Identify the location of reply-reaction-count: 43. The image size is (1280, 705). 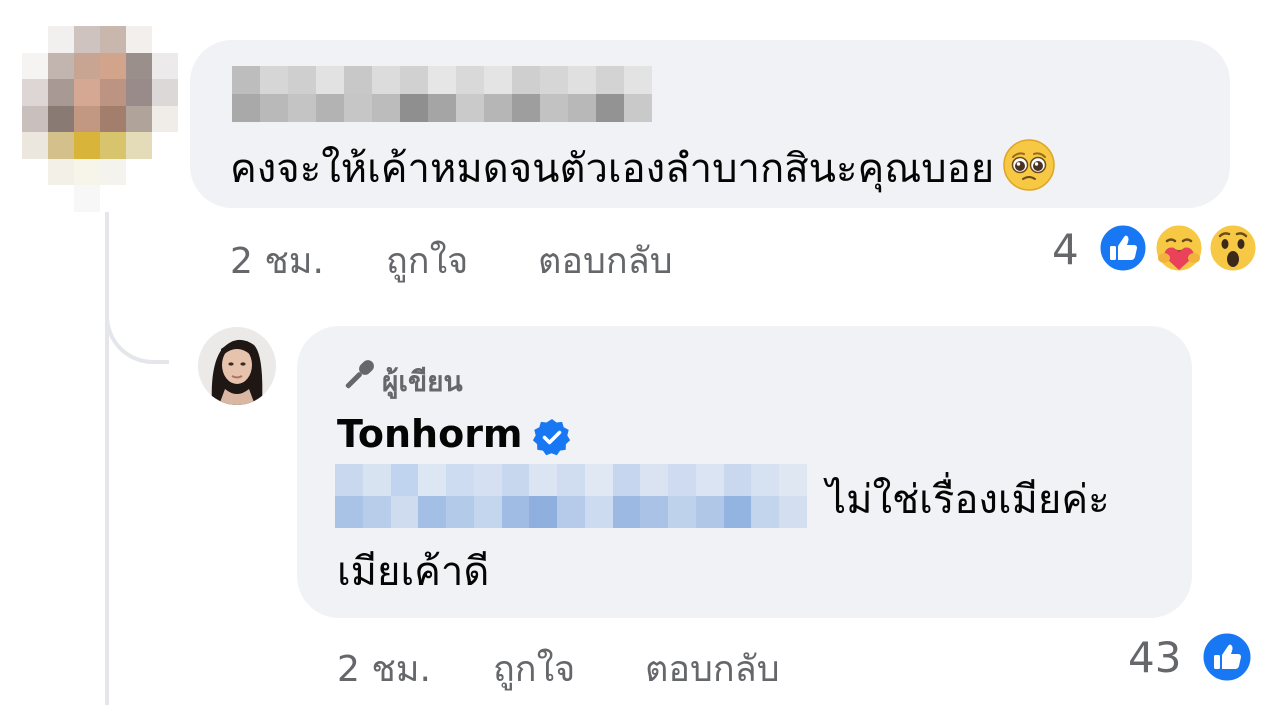
(1154, 657).